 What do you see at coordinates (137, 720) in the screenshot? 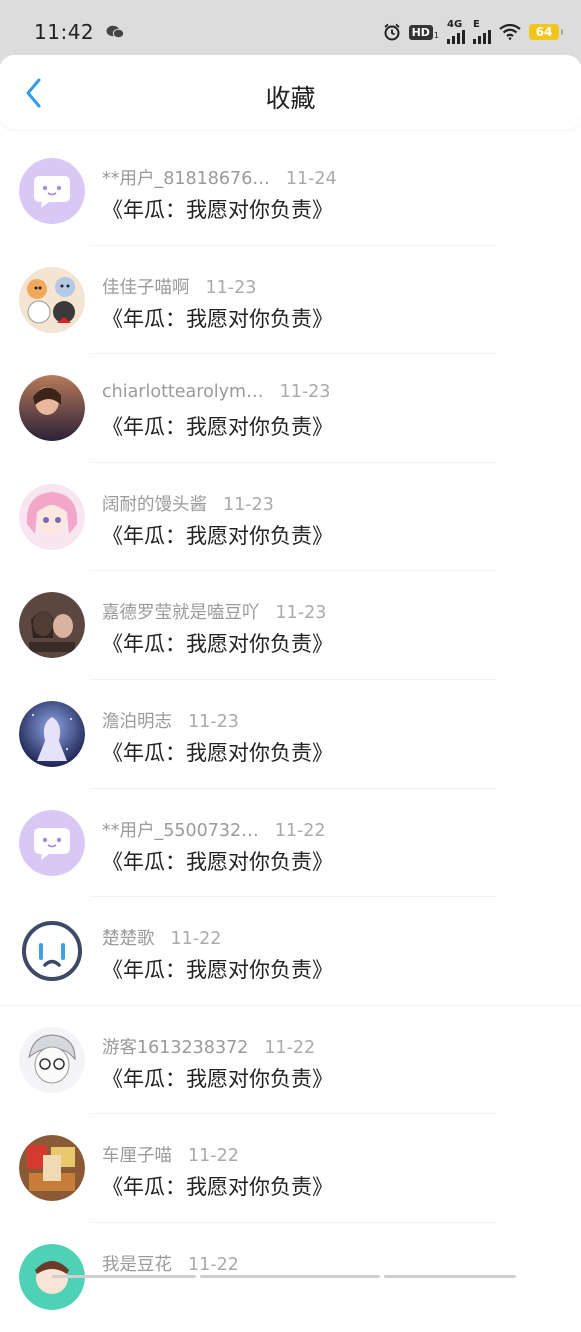
I see `user-name: 澹泊明志` at bounding box center [137, 720].